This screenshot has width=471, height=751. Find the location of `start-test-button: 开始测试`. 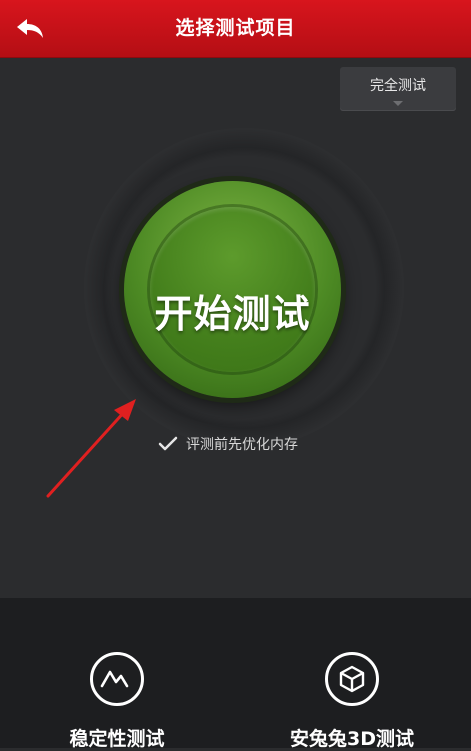

start-test-button: 开始测试 is located at coordinates (232, 289).